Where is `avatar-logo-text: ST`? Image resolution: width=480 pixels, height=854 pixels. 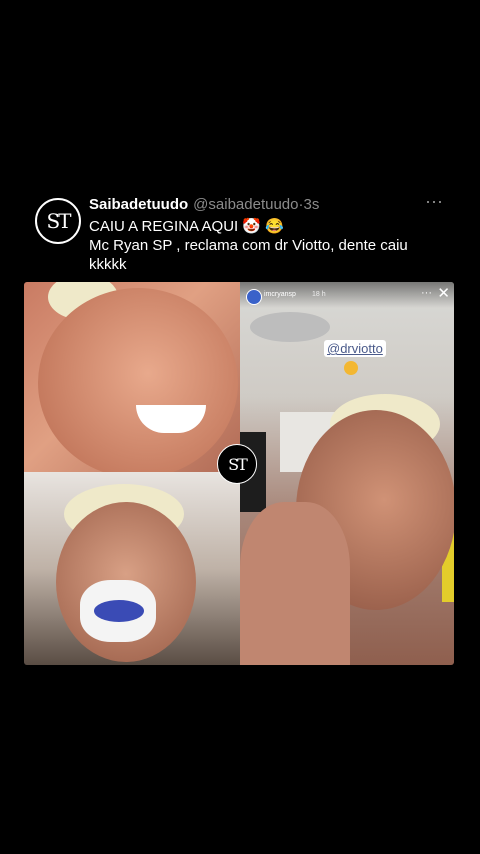
avatar-logo-text: ST is located at coordinates (58, 221).